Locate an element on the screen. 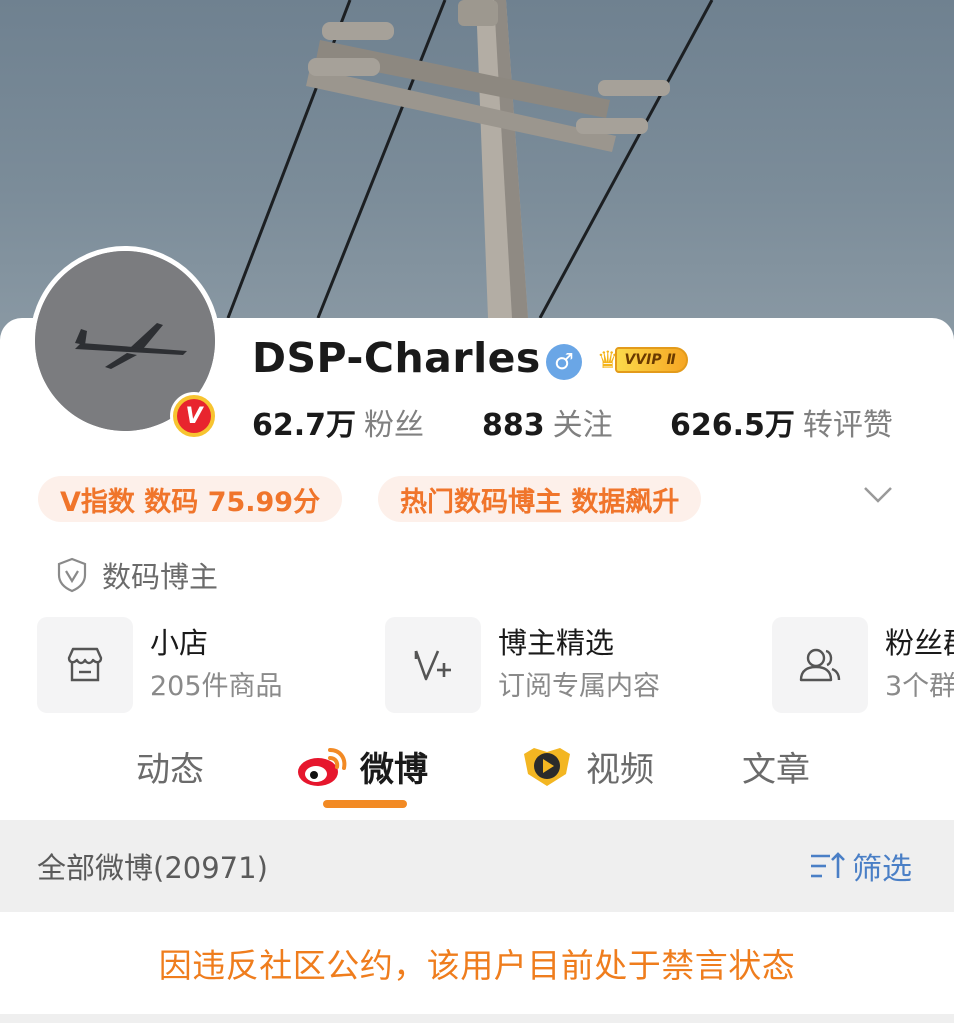 The width and height of the screenshot is (954, 1023). service-subtitle: 205件商品 is located at coordinates (216, 686).